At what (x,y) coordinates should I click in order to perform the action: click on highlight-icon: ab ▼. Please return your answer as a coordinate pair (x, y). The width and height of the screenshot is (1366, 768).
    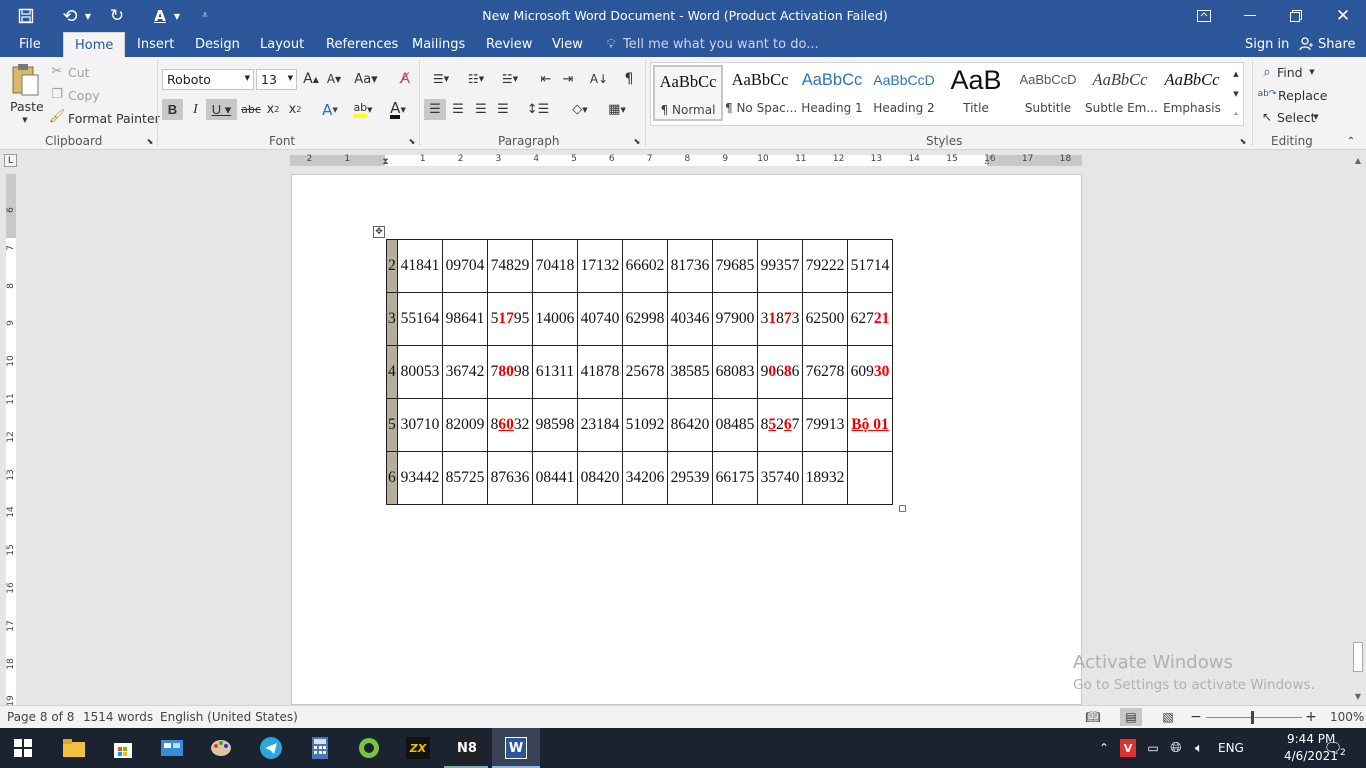
    Looking at the image, I should click on (363, 109).